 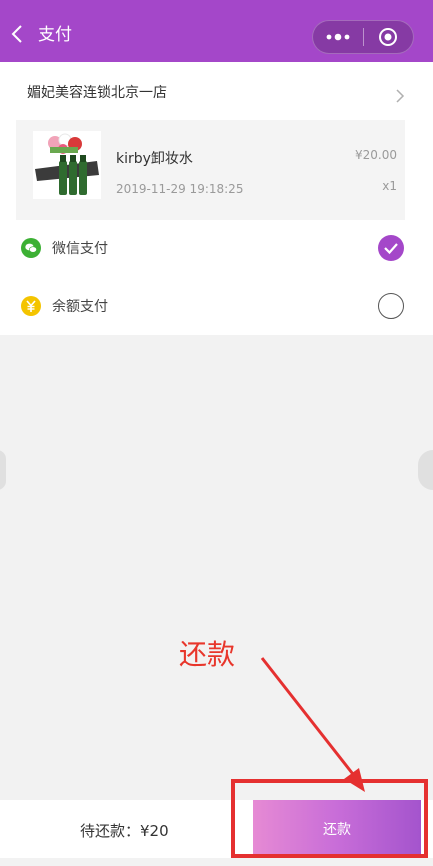 What do you see at coordinates (31, 248) in the screenshot?
I see `wechat-pay-icon` at bounding box center [31, 248].